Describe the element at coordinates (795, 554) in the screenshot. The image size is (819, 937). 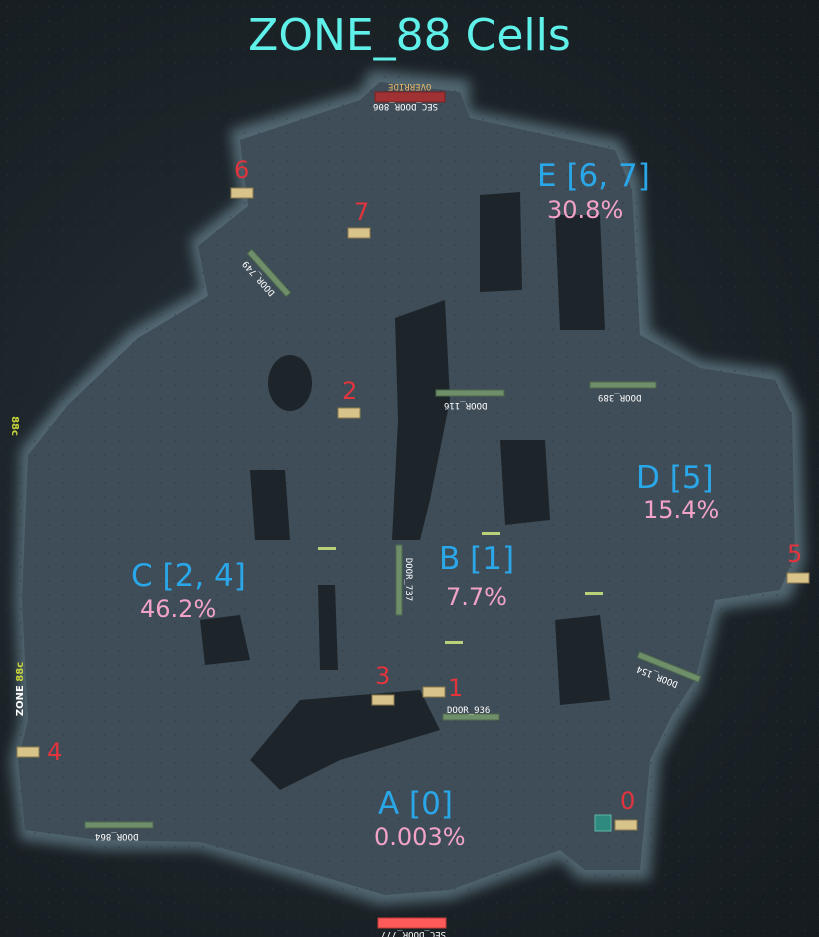
I see `cell-number-5: 5` at that location.